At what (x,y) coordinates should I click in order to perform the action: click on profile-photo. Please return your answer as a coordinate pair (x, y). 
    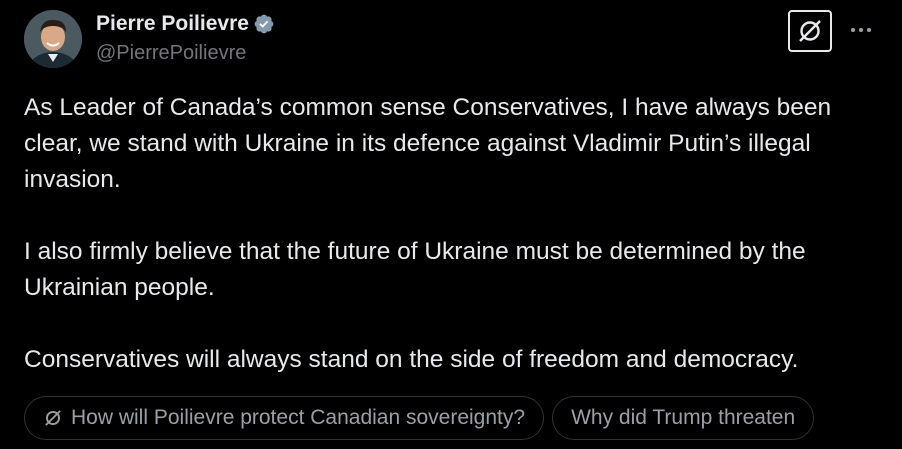
    Looking at the image, I should click on (53, 39).